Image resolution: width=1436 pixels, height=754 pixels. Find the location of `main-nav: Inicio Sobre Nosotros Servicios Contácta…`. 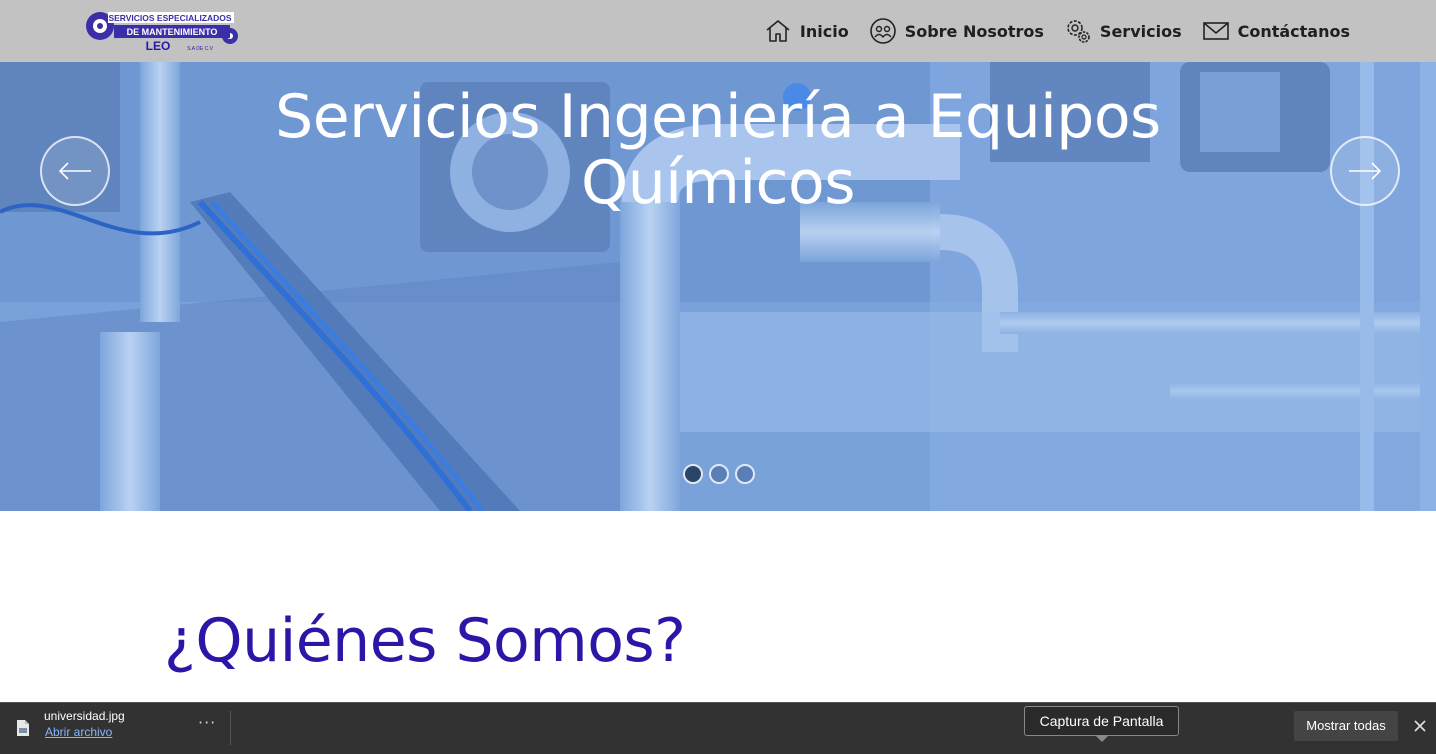

main-nav: Inicio Sobre Nosotros Servicios Contácta… is located at coordinates (1057, 31).